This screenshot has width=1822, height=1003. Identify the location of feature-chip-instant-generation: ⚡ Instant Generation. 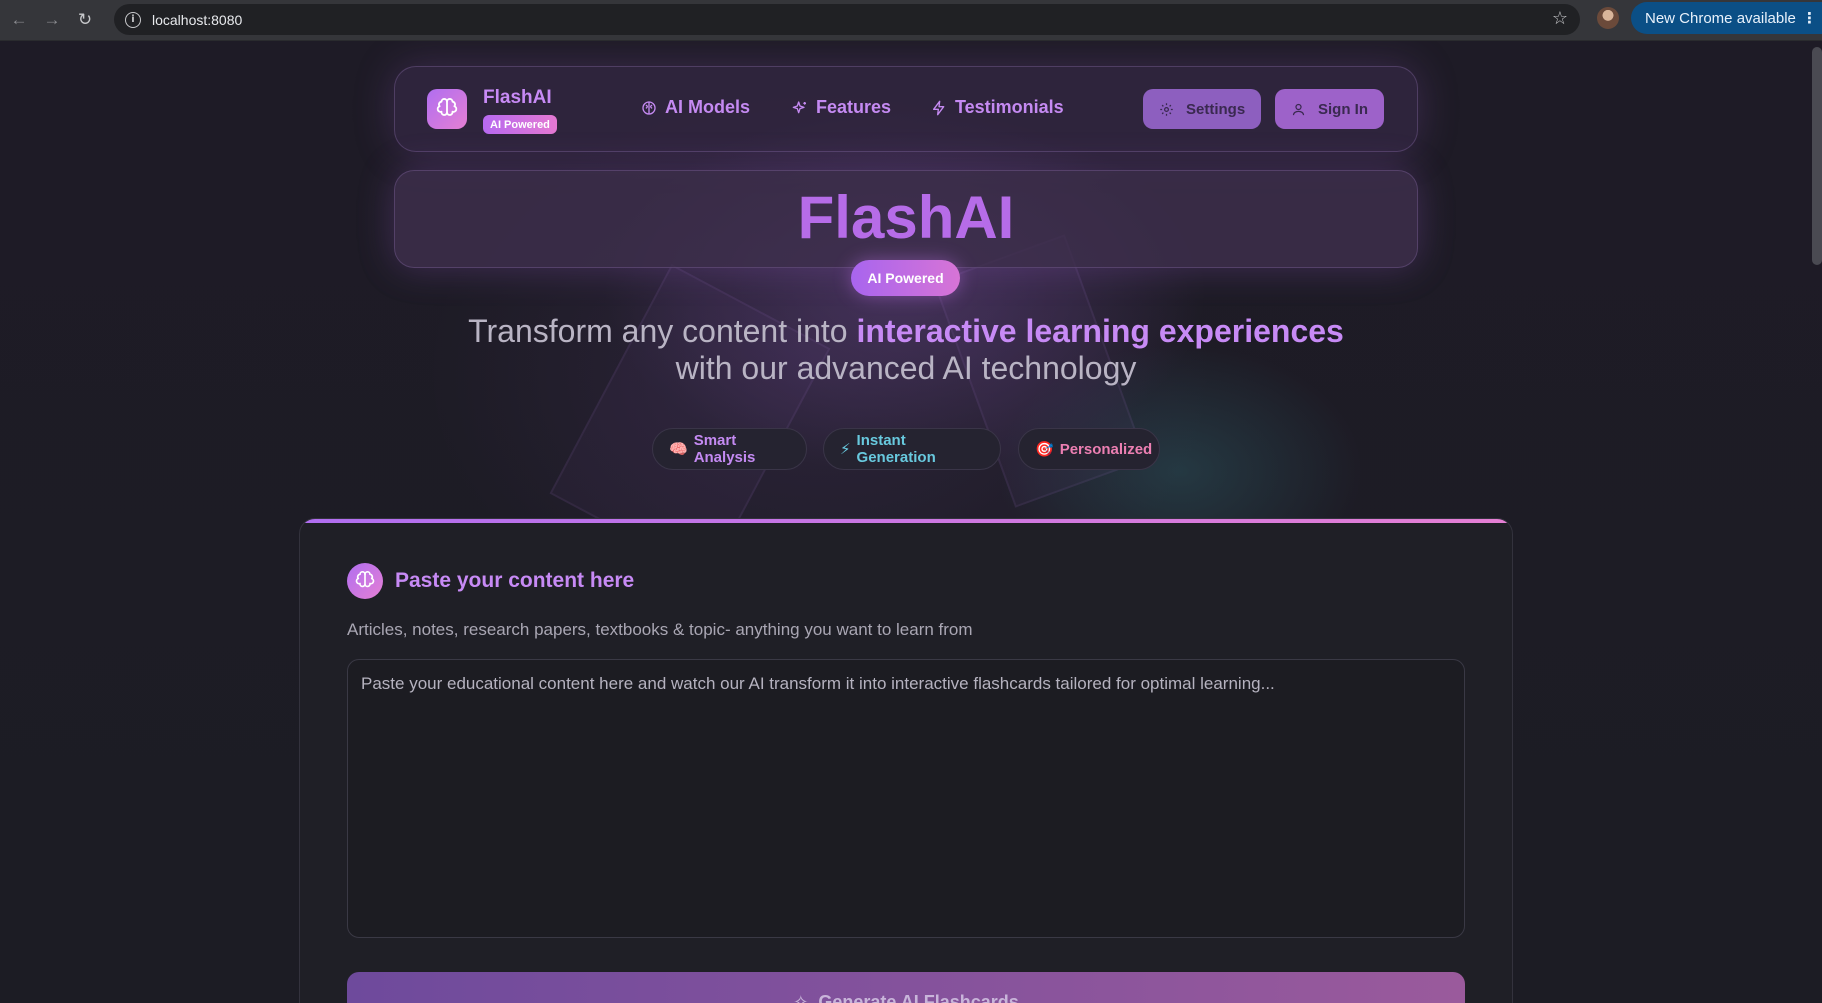
(912, 449).